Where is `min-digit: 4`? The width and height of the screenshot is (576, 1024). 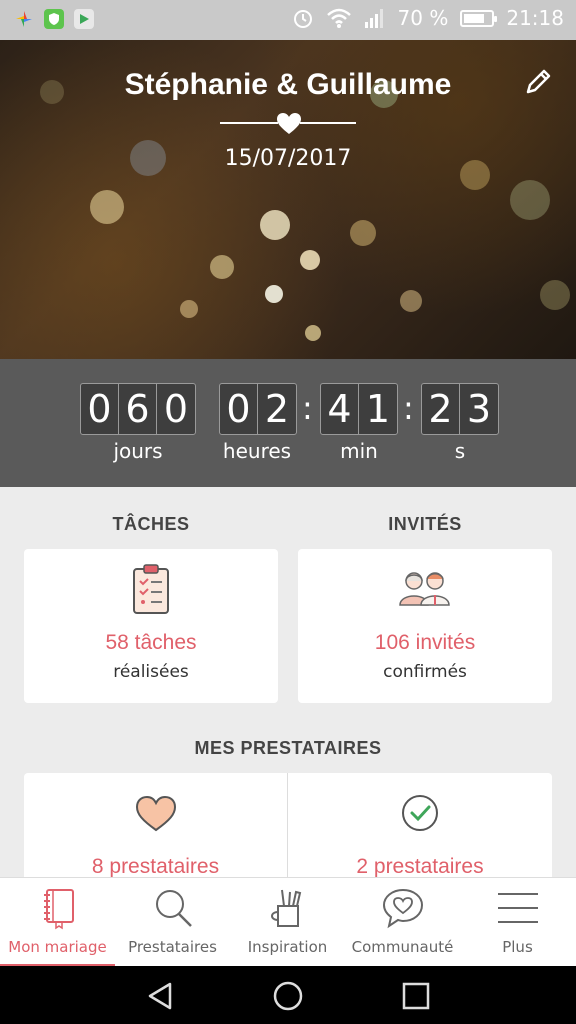
min-digit: 4 is located at coordinates (340, 409).